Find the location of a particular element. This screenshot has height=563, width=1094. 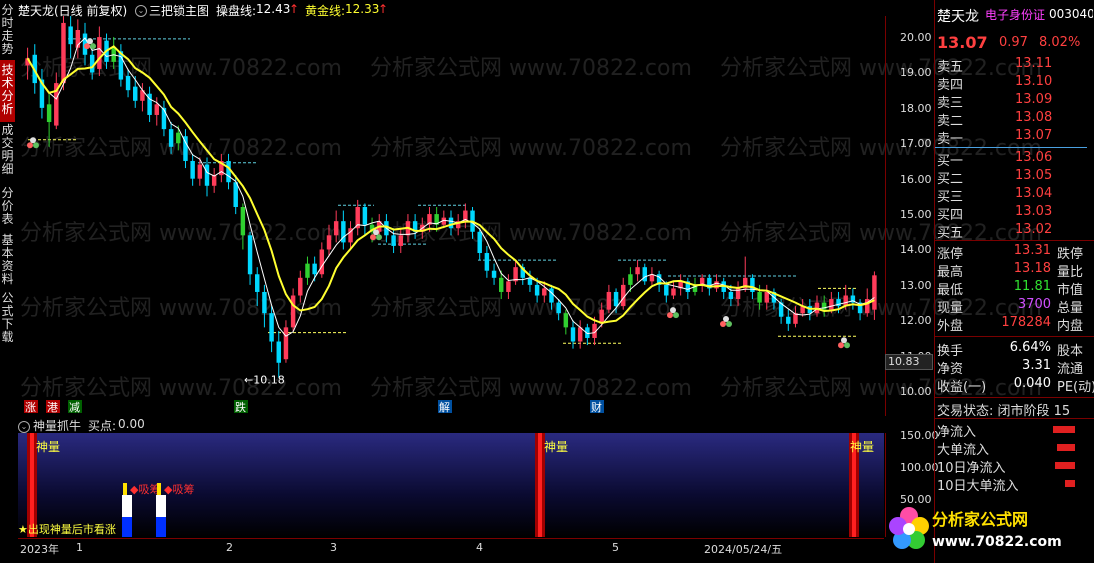

indicator-title: 神量抓牛 is located at coordinates (57, 425).